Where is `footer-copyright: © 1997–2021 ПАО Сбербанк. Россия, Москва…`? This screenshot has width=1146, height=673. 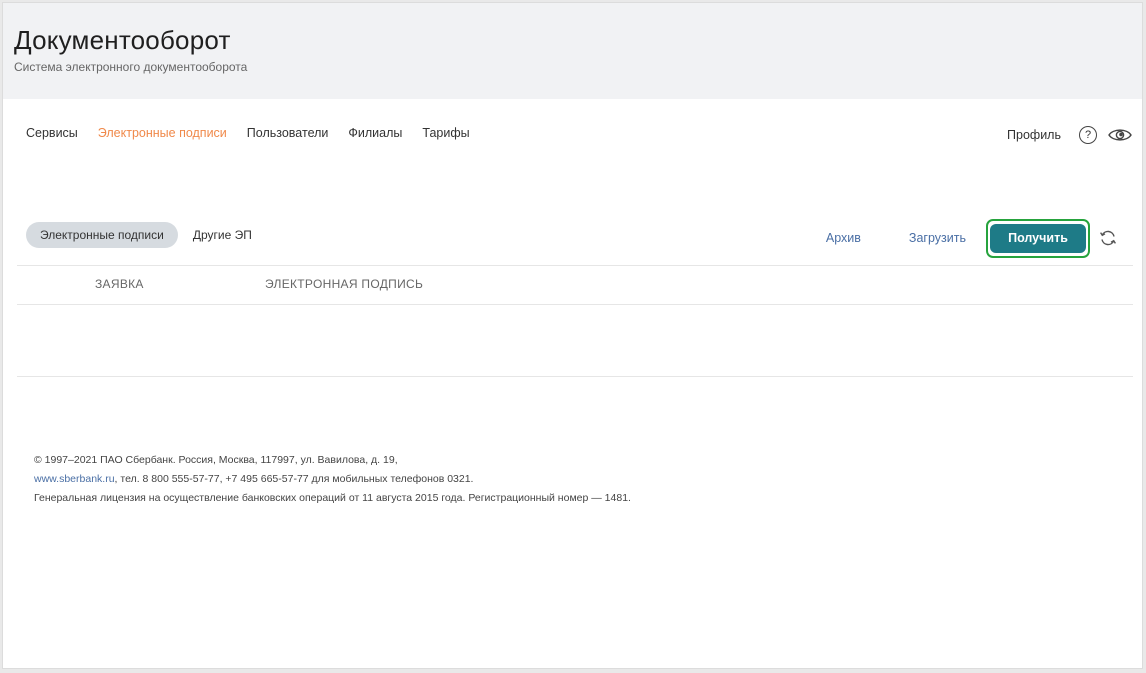 footer-copyright: © 1997–2021 ПАО Сбербанк. Россия, Москва… is located at coordinates (216, 460).